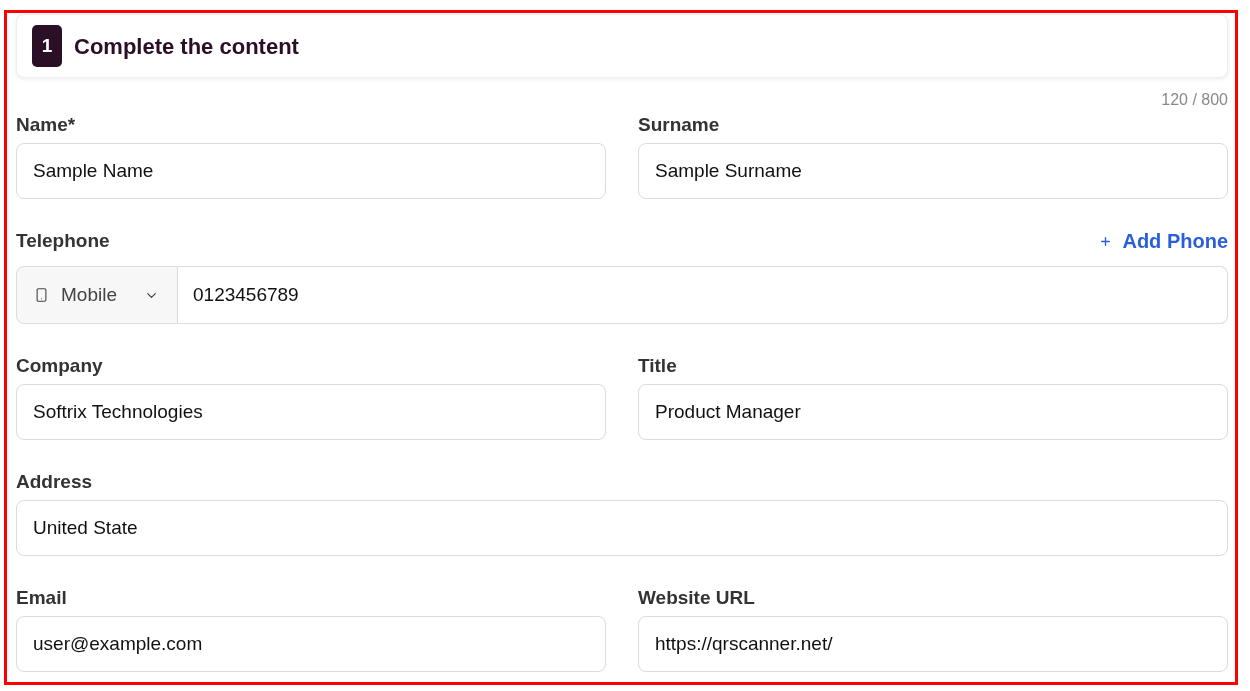 The image size is (1250, 691). Describe the element at coordinates (97, 295) in the screenshot. I see `phone-type-dropdown: Mobile` at that location.